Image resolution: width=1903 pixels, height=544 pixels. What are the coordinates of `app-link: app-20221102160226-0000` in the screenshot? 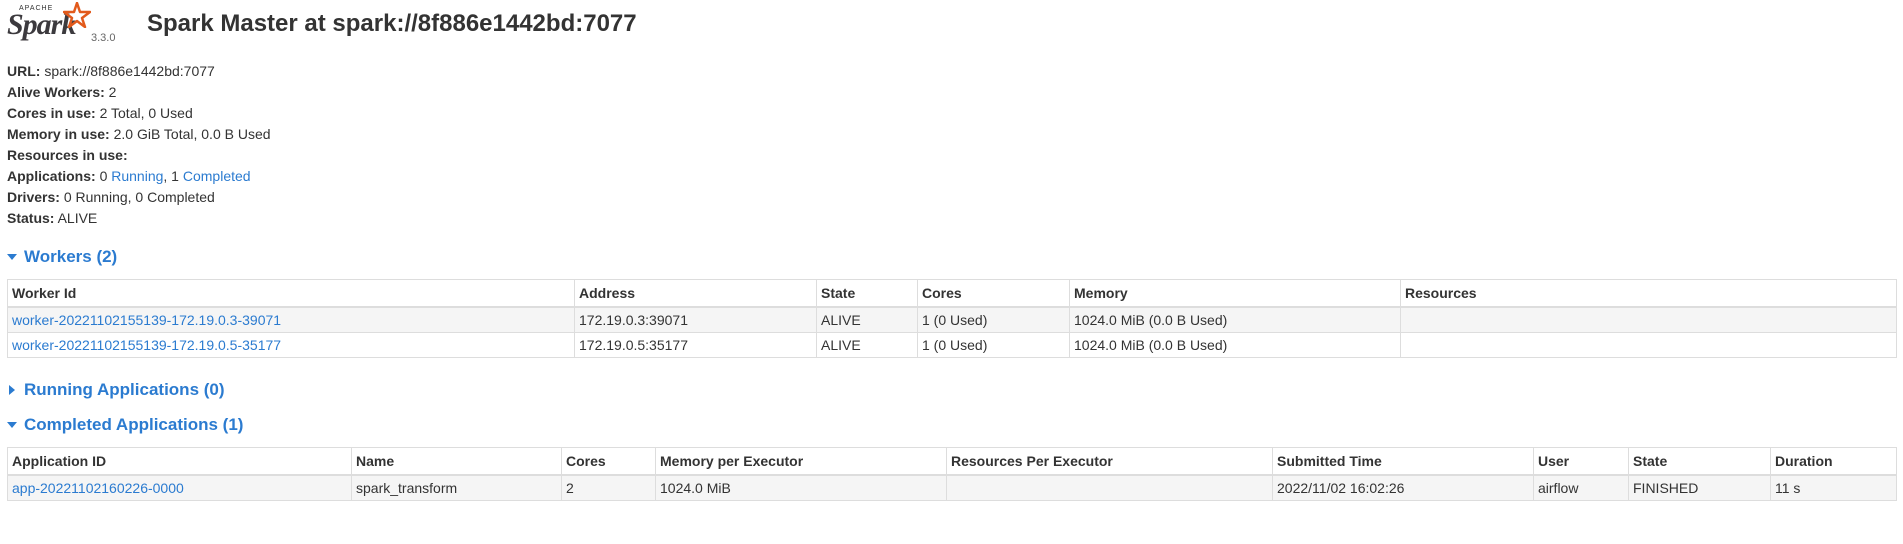 It's located at (98, 488).